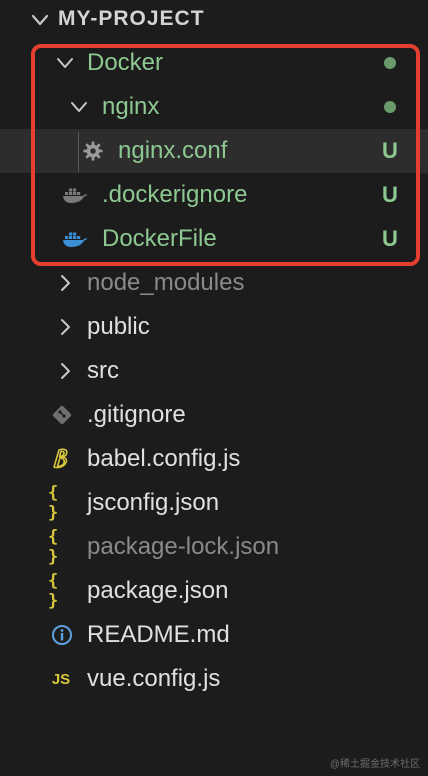 This screenshot has width=428, height=776. I want to click on folder-label: src, so click(103, 370).